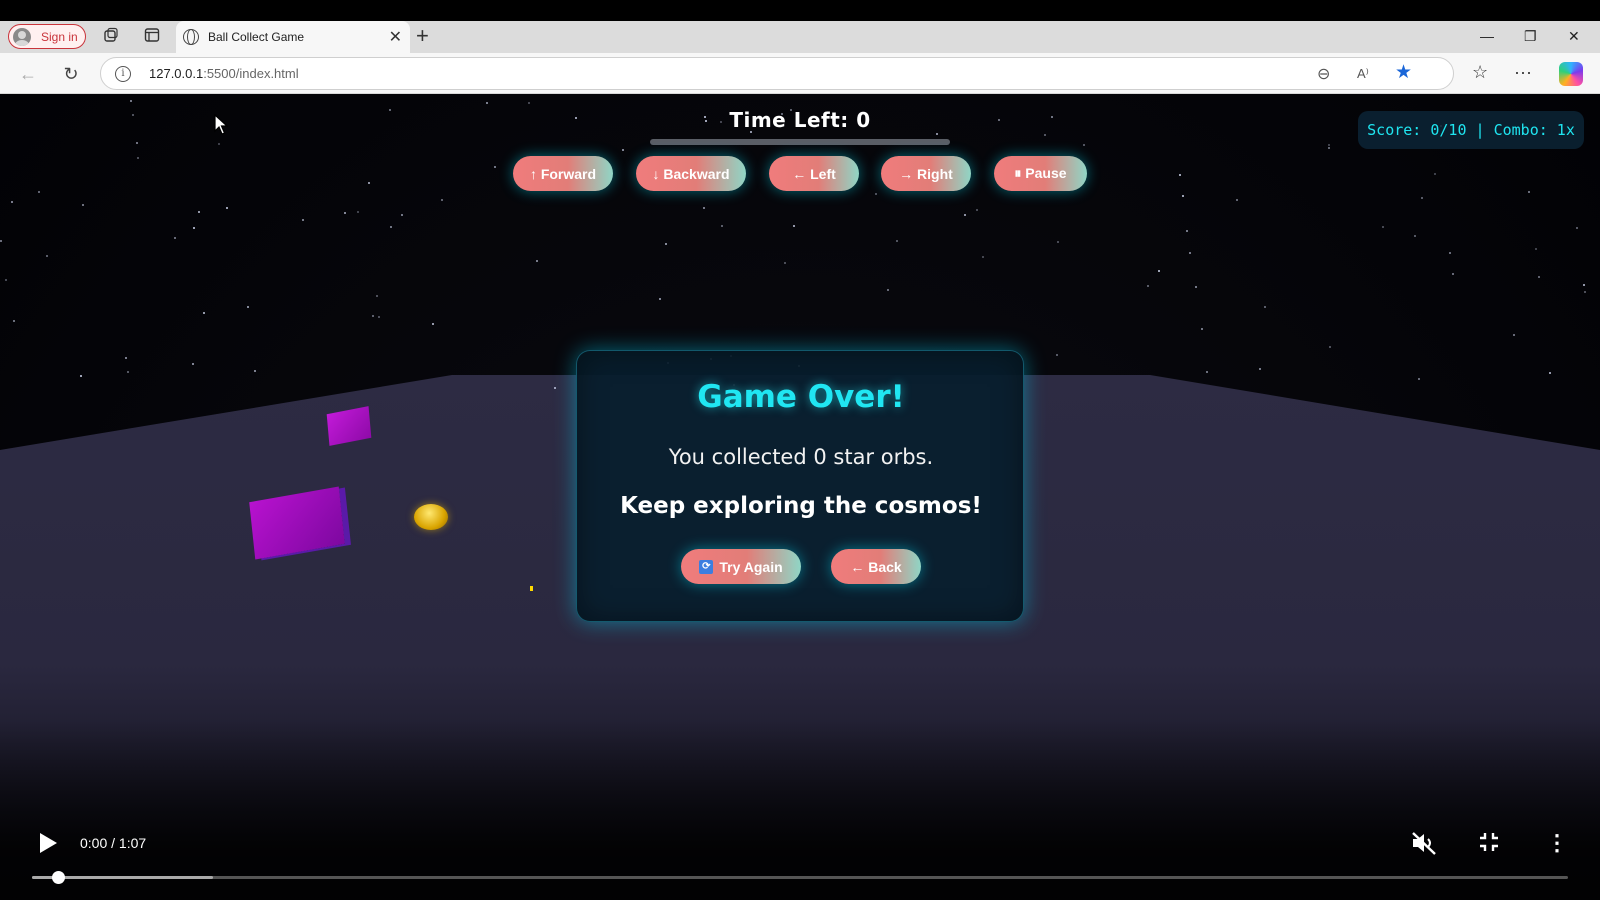  I want to click on collected-message: You collected 0 star orbs., so click(801, 457).